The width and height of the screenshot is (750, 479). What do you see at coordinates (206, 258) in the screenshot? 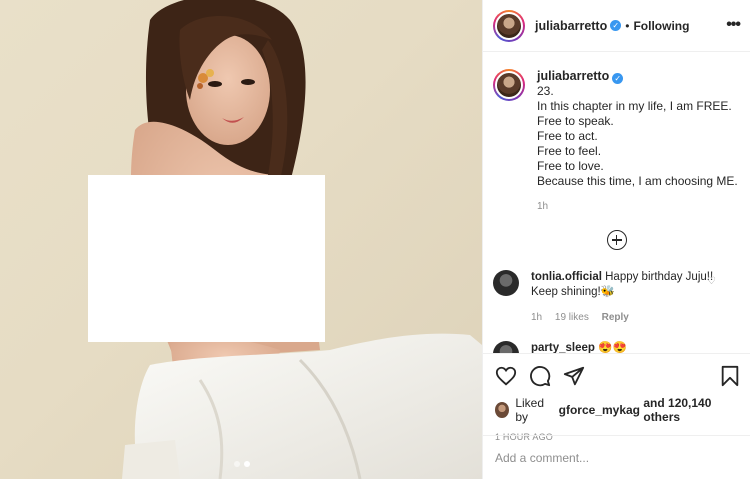
I see `redaction-box` at bounding box center [206, 258].